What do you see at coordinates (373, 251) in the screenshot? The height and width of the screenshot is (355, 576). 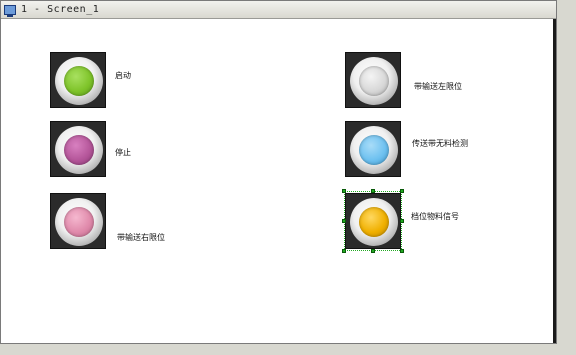 I see `resize-handle-bottom` at bounding box center [373, 251].